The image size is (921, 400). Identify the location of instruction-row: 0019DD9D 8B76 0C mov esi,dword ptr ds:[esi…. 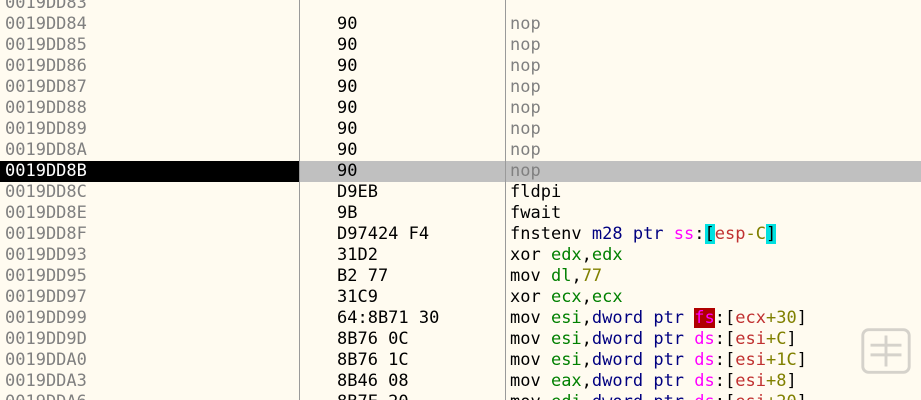
(460, 339).